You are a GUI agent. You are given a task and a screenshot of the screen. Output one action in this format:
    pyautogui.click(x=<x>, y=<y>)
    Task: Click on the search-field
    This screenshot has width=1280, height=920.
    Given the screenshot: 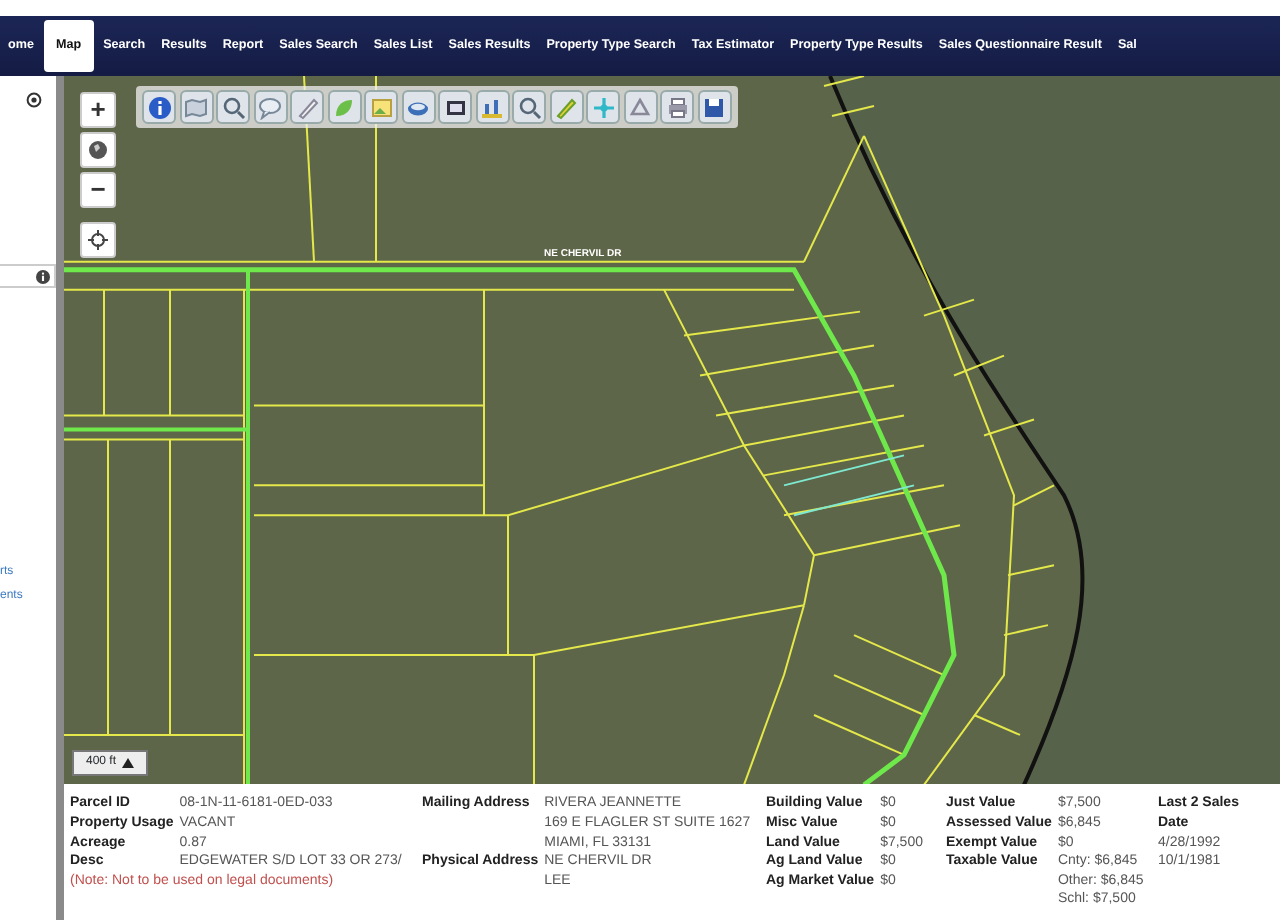 What is the action you would take?
    pyautogui.click(x=28, y=276)
    